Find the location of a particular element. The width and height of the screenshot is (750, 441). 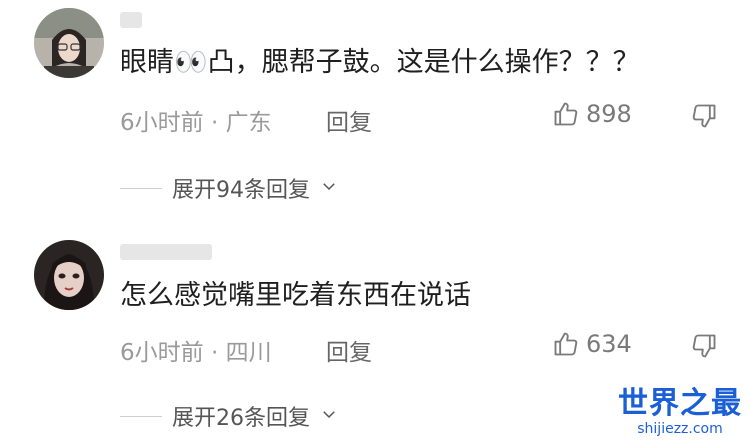

expand-replies-button: 展开26条回复 is located at coordinates (229, 416).